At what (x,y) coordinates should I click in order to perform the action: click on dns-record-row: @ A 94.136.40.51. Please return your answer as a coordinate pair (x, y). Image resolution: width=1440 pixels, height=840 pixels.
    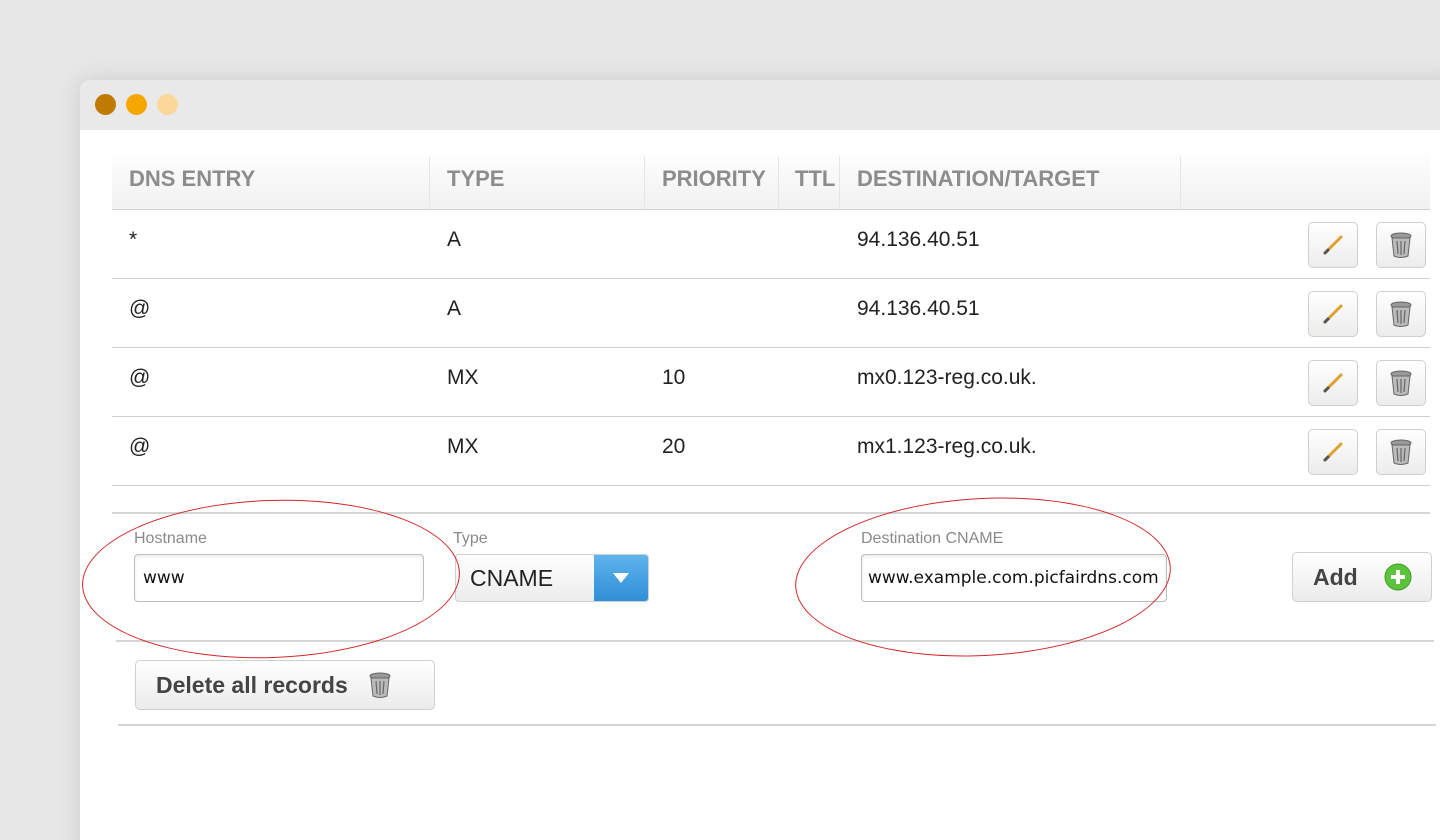
    Looking at the image, I should click on (771, 313).